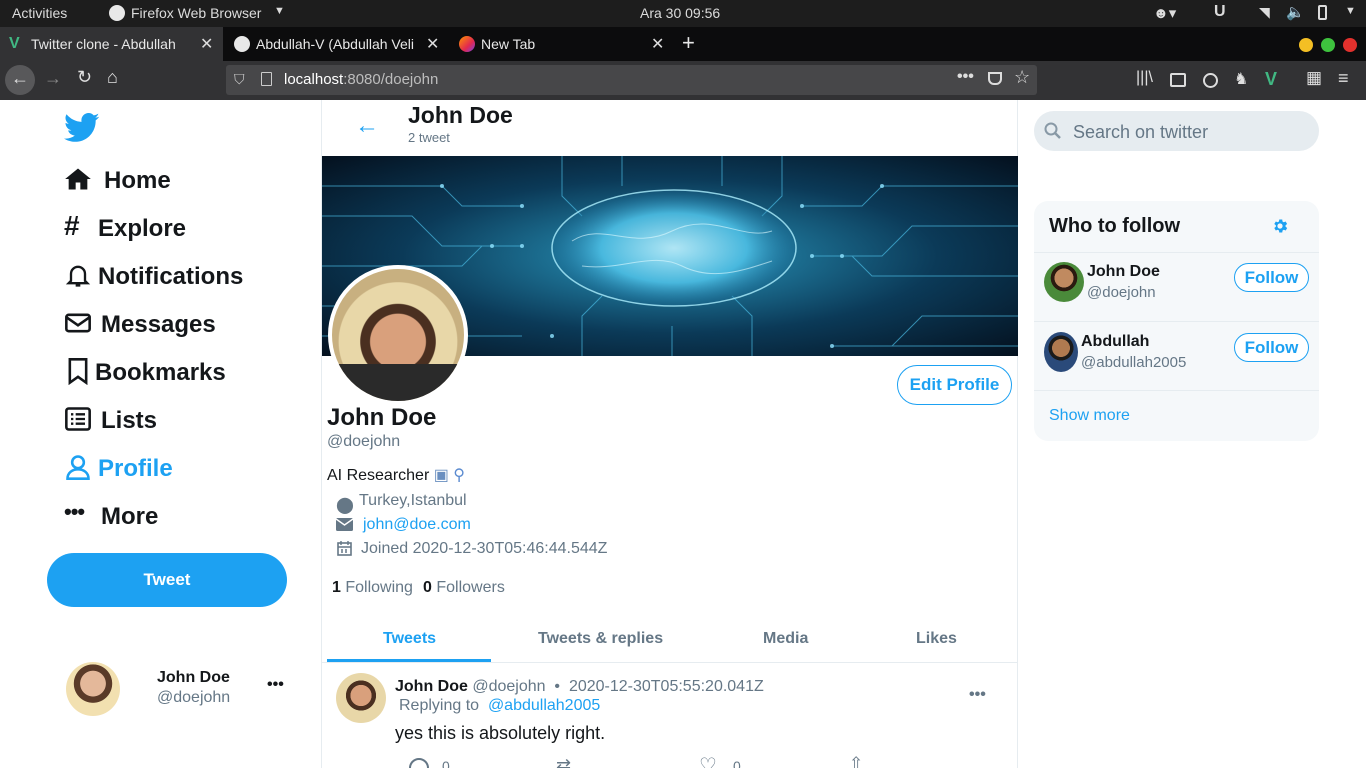 The height and width of the screenshot is (768, 1366). Describe the element at coordinates (266, 79) in the screenshot. I see `page-info-icon` at that location.